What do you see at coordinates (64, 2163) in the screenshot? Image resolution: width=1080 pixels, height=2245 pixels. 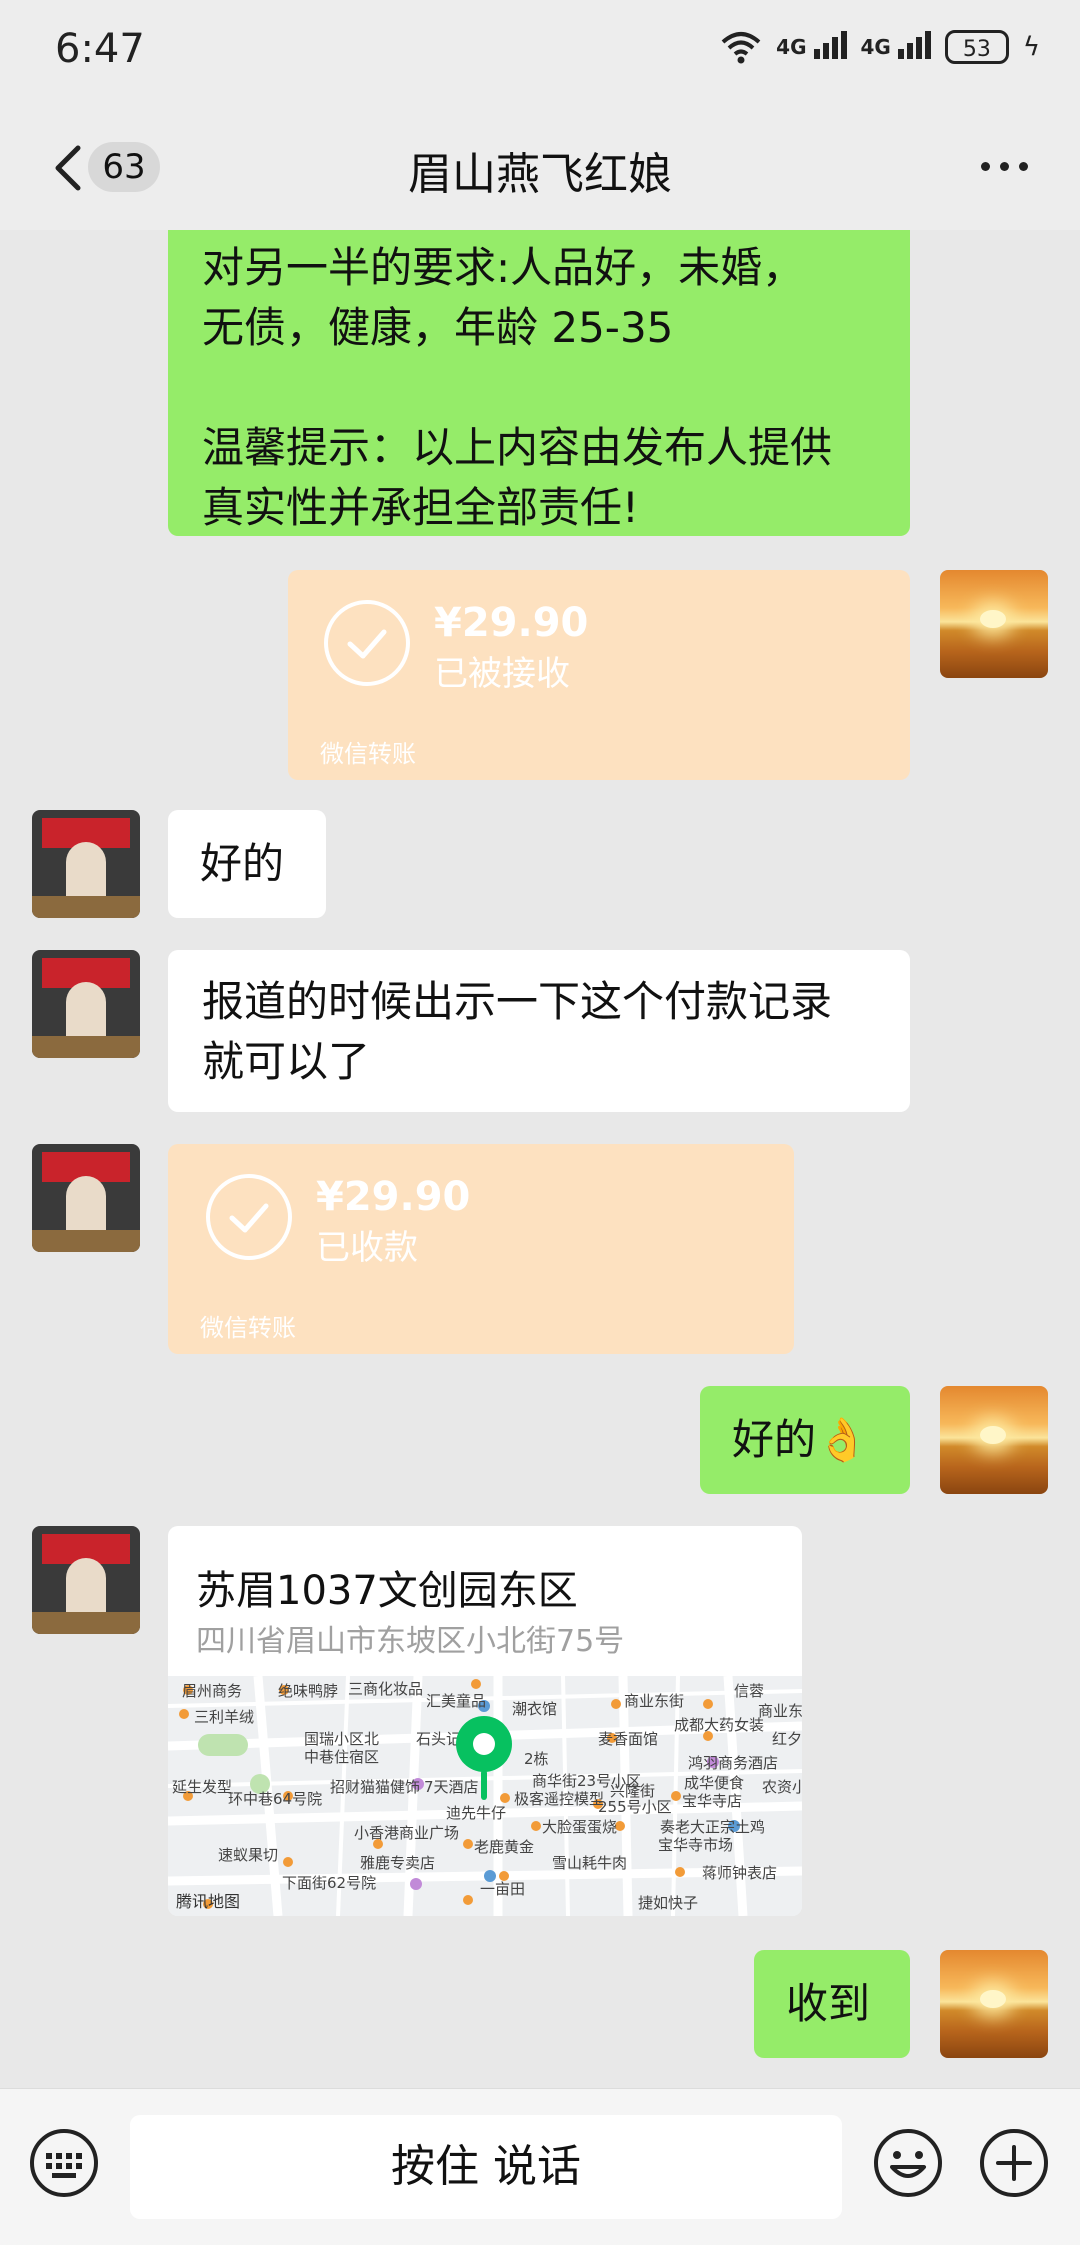 I see `keyboard-icon` at bounding box center [64, 2163].